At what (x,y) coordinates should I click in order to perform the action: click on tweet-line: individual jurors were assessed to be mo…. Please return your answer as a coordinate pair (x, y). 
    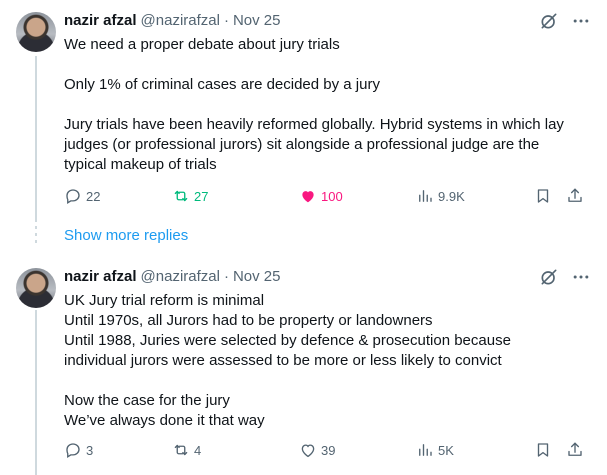
    Looking at the image, I should click on (283, 360).